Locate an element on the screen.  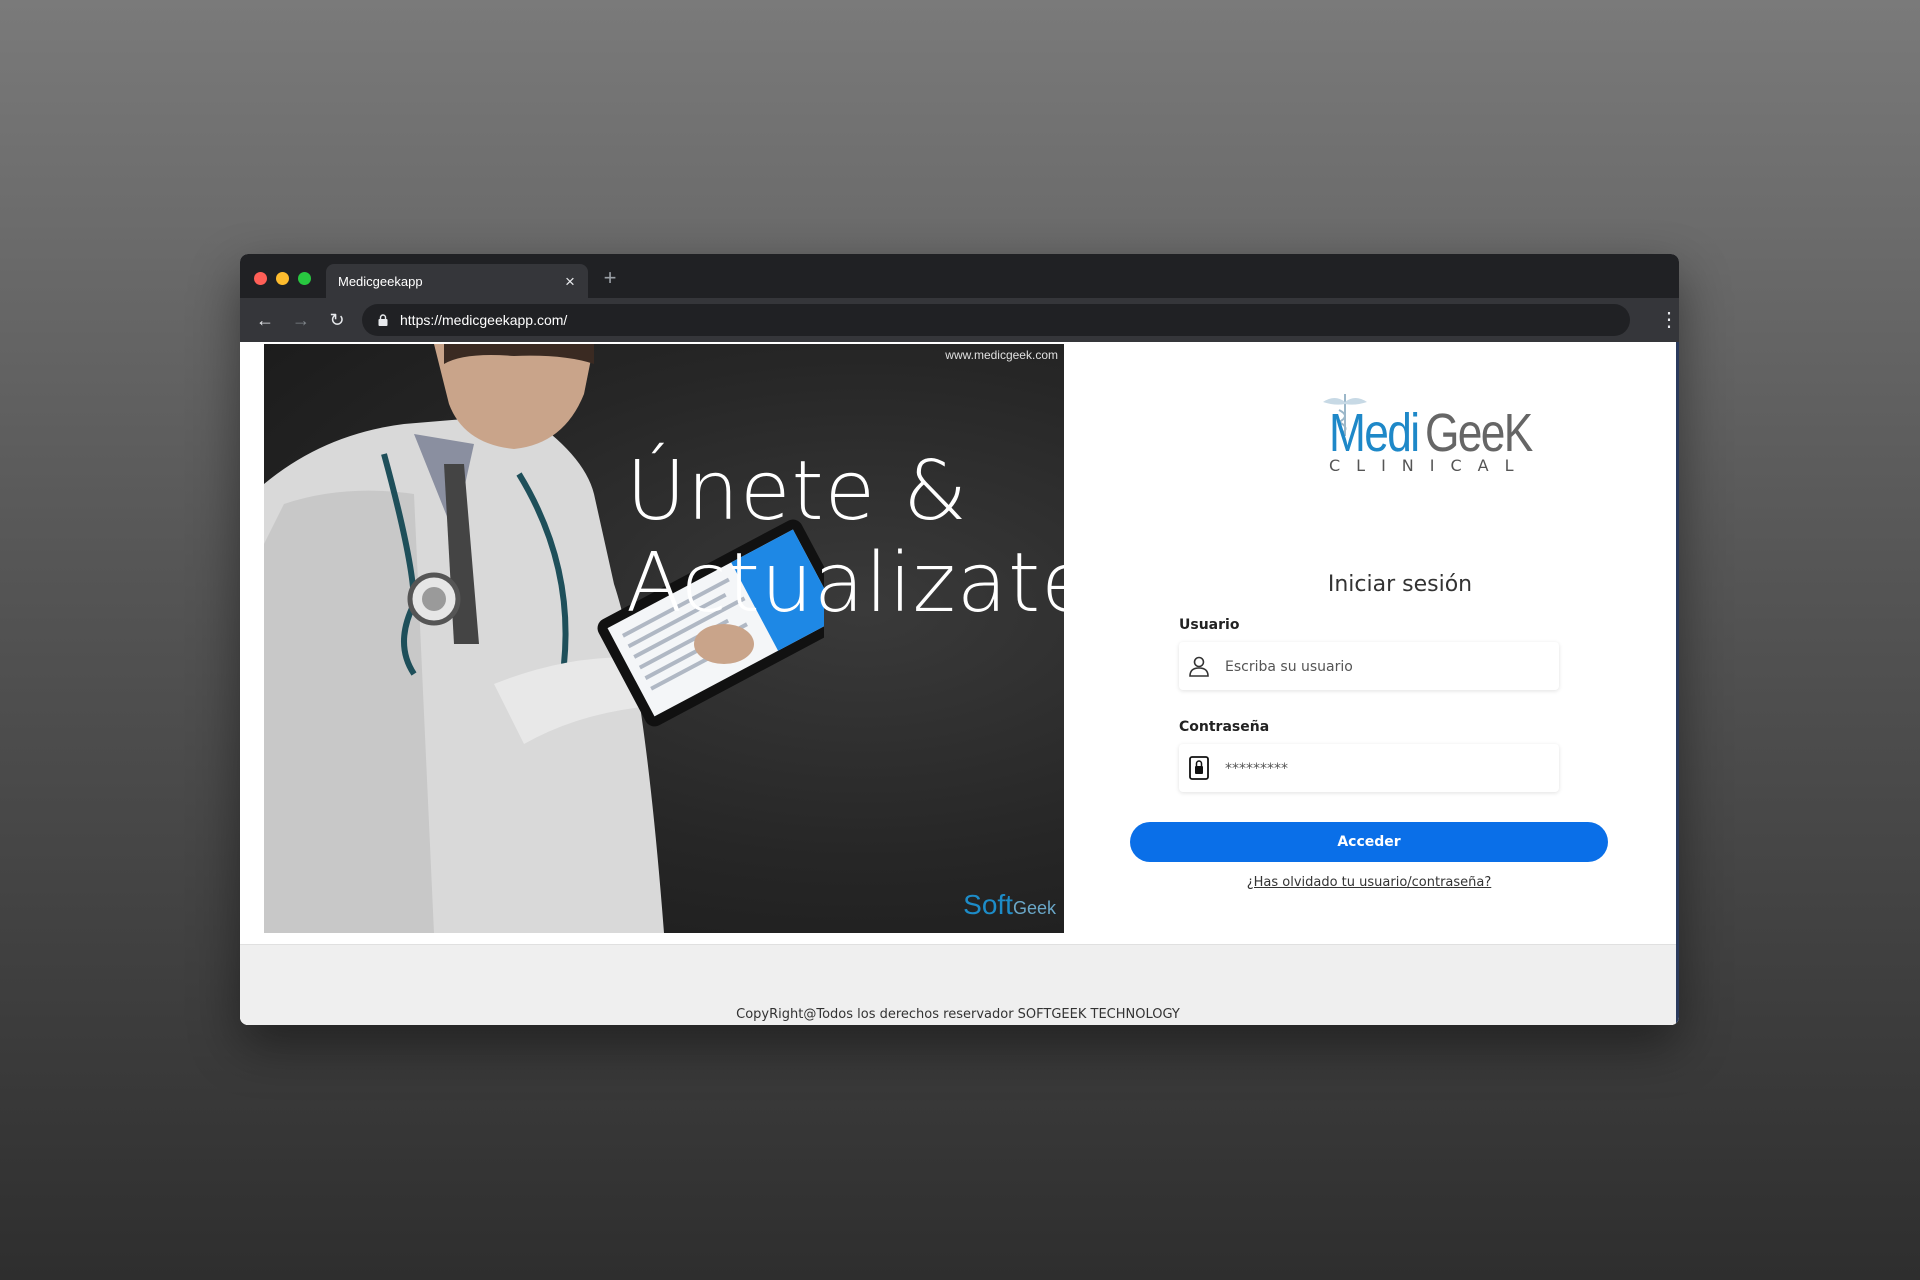
forward-icon: → is located at coordinates (301, 320).